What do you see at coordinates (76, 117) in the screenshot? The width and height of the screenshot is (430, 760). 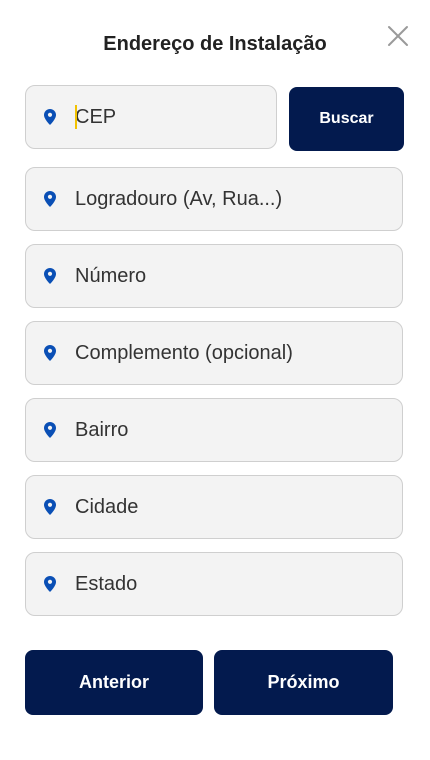 I see `text-cursor` at bounding box center [76, 117].